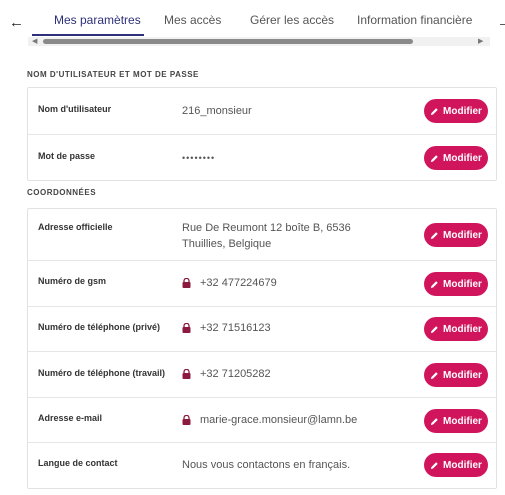 Image resolution: width=505 pixels, height=495 pixels. I want to click on modify-phone-private-button: Modifier, so click(456, 329).